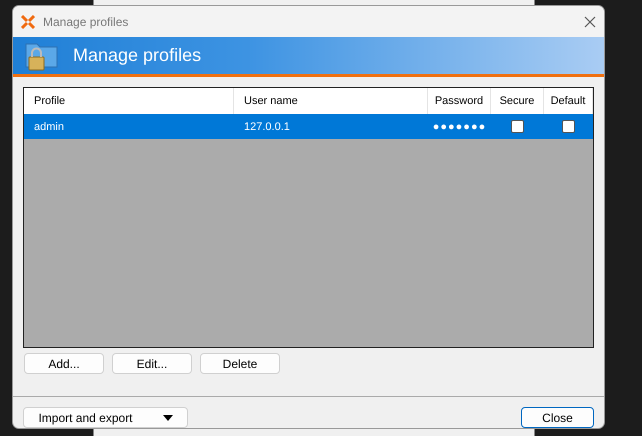 This screenshot has width=642, height=436. What do you see at coordinates (240, 363) in the screenshot?
I see `list-button: Delete` at bounding box center [240, 363].